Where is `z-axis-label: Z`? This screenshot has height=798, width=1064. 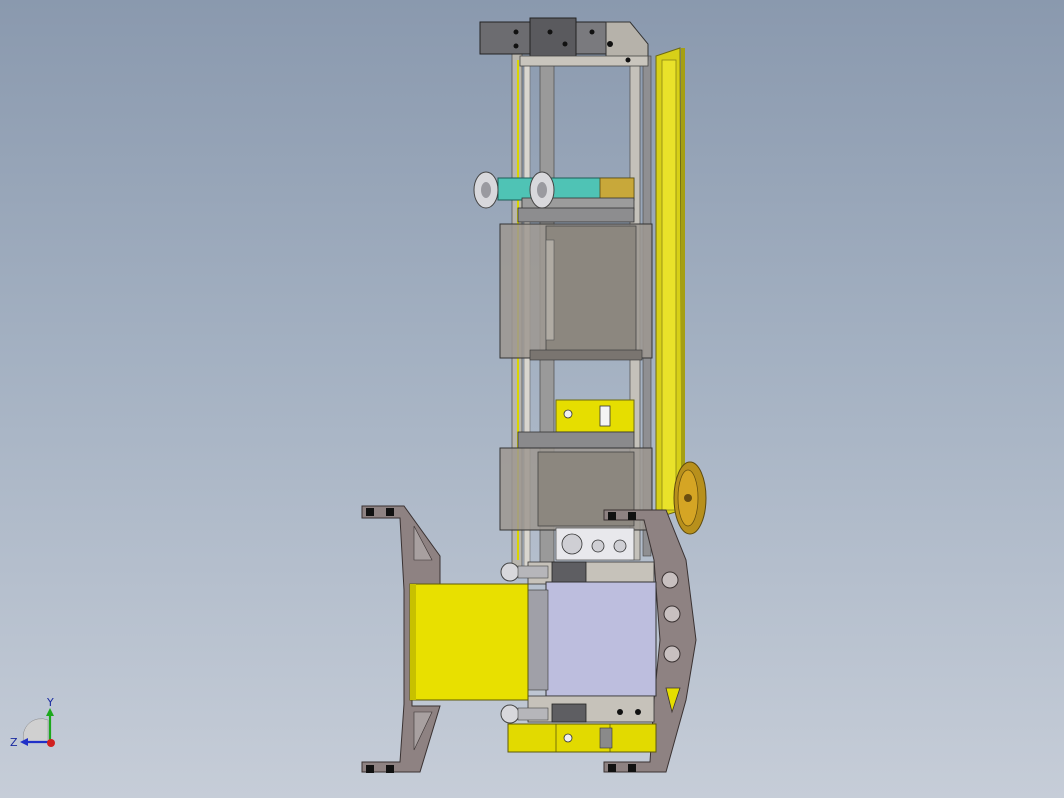
z-axis-label: Z is located at coordinates (14, 742).